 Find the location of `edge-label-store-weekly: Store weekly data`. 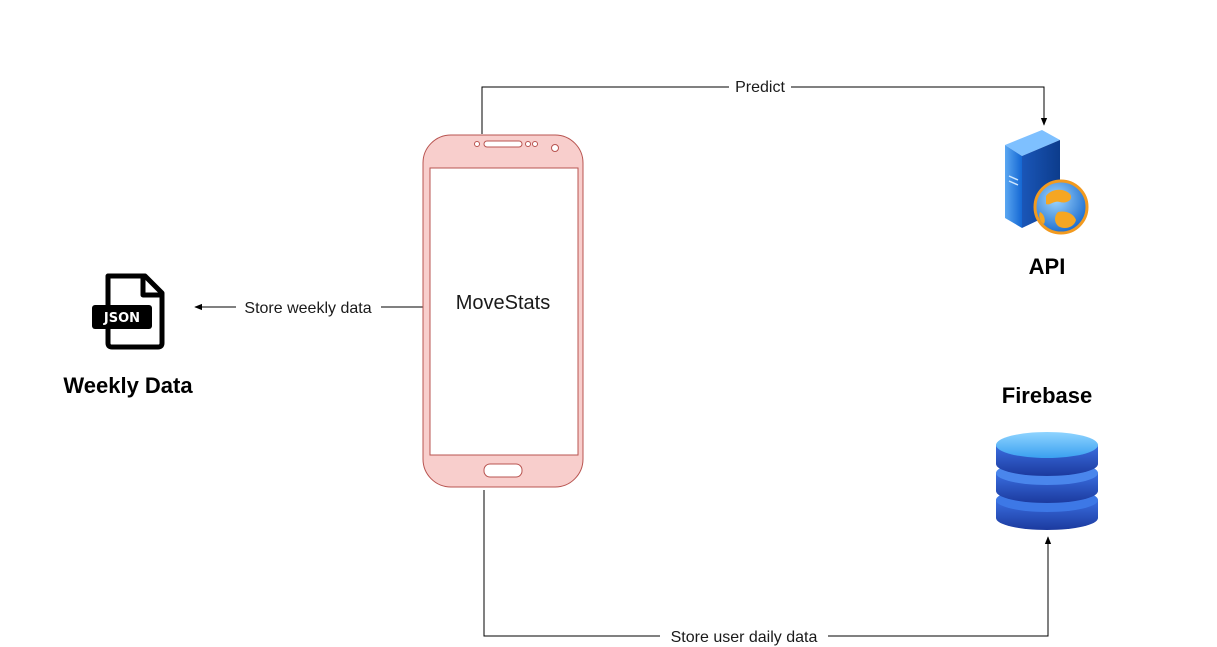

edge-label-store-weekly: Store weekly data is located at coordinates (307, 308).